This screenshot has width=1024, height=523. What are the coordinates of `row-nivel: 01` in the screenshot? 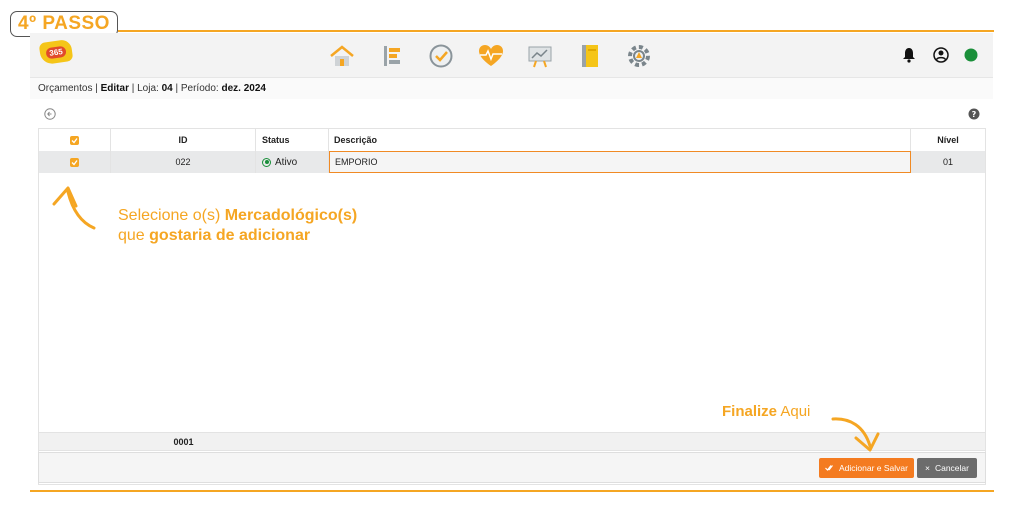 It's located at (947, 162).